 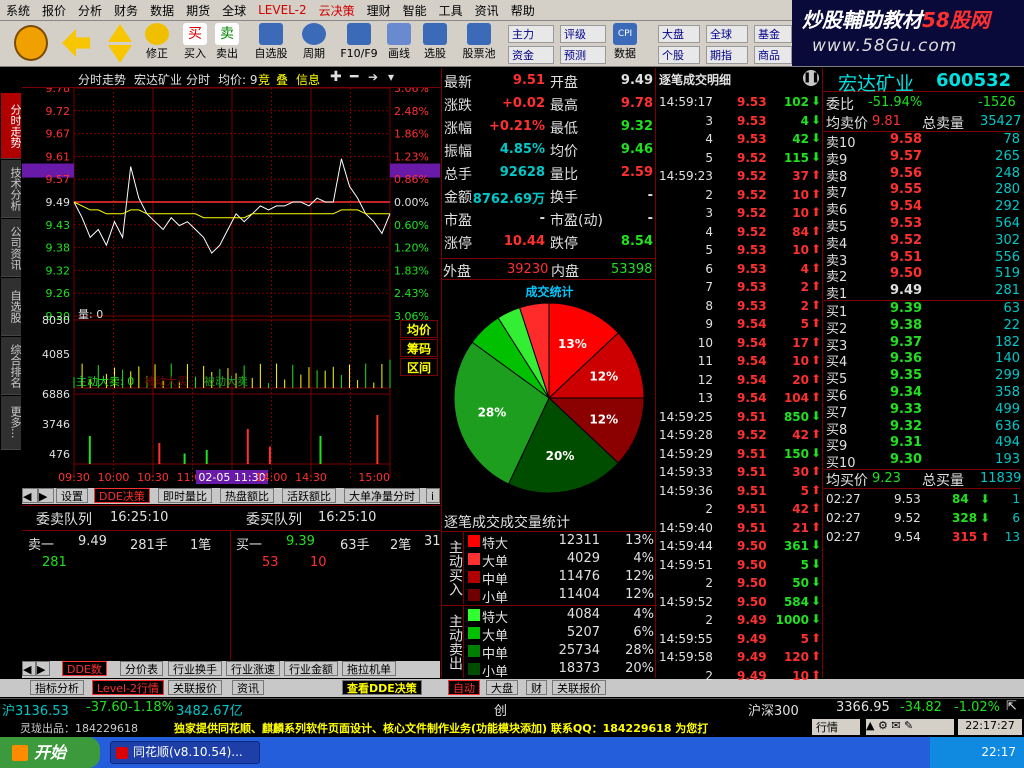 I want to click on book-row: 卖2 9.50 519, so click(x=924, y=275).